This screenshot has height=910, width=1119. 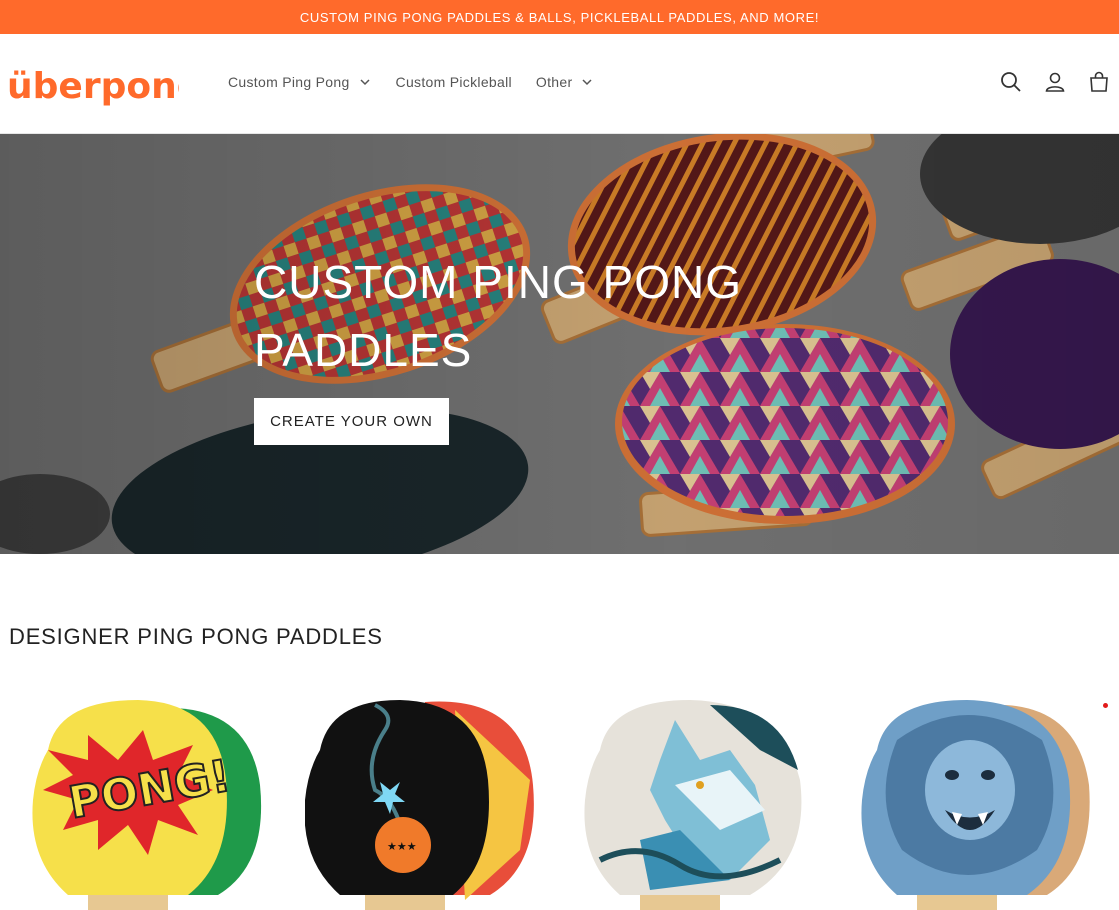 I want to click on hero-title: CUSTOM PING PONG PADDLES, so click(x=498, y=316).